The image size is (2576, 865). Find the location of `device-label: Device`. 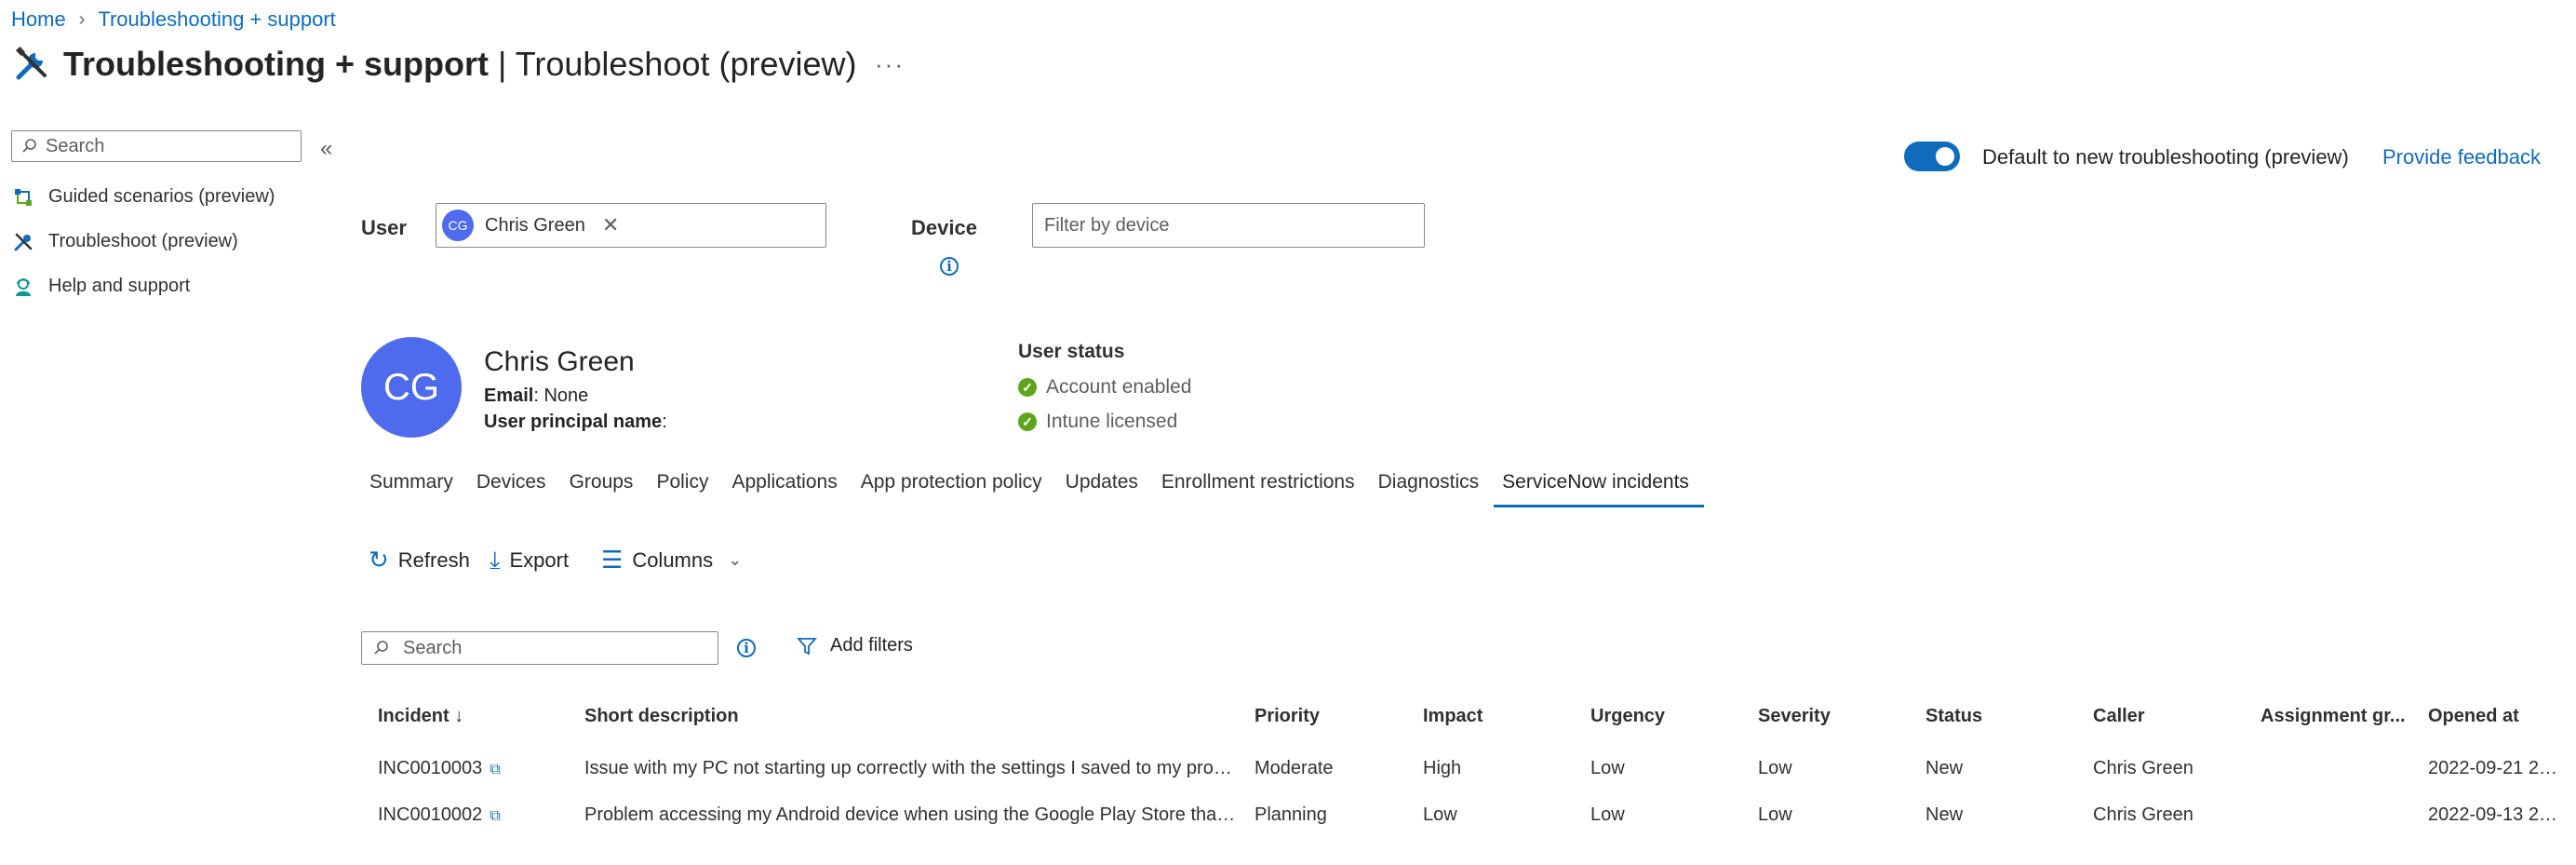

device-label: Device is located at coordinates (944, 227).